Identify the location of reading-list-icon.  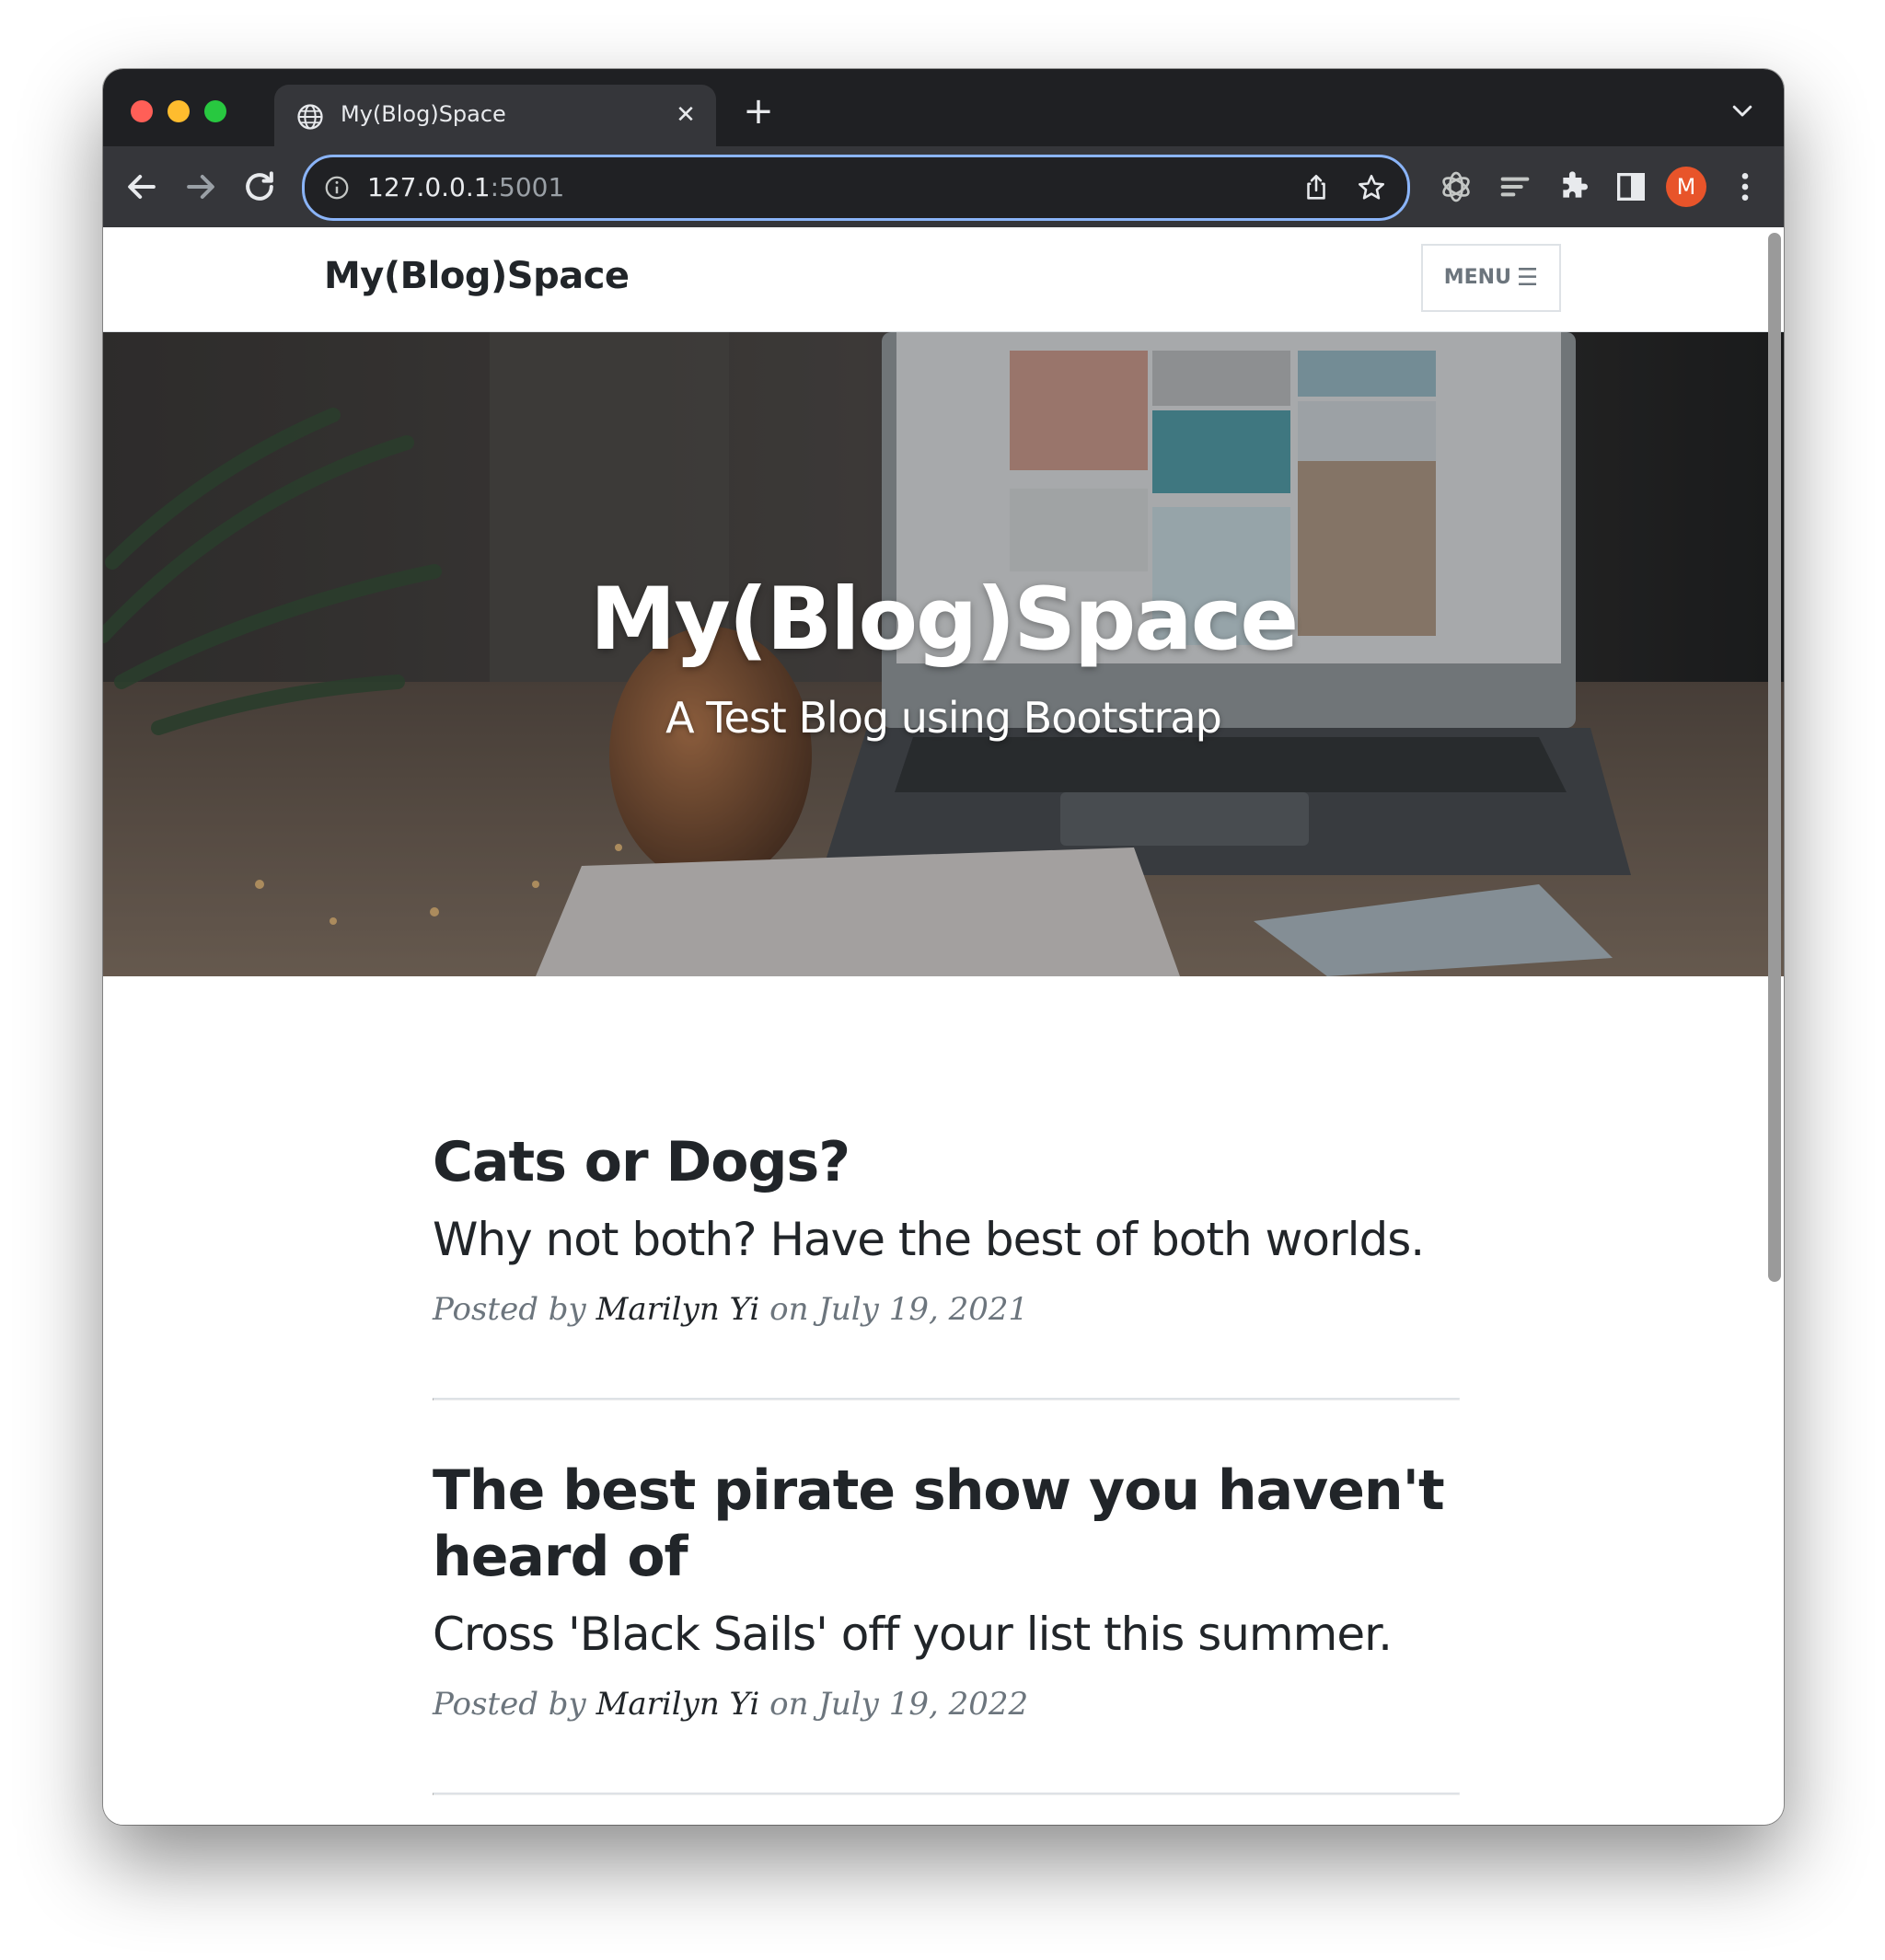
(1515, 186).